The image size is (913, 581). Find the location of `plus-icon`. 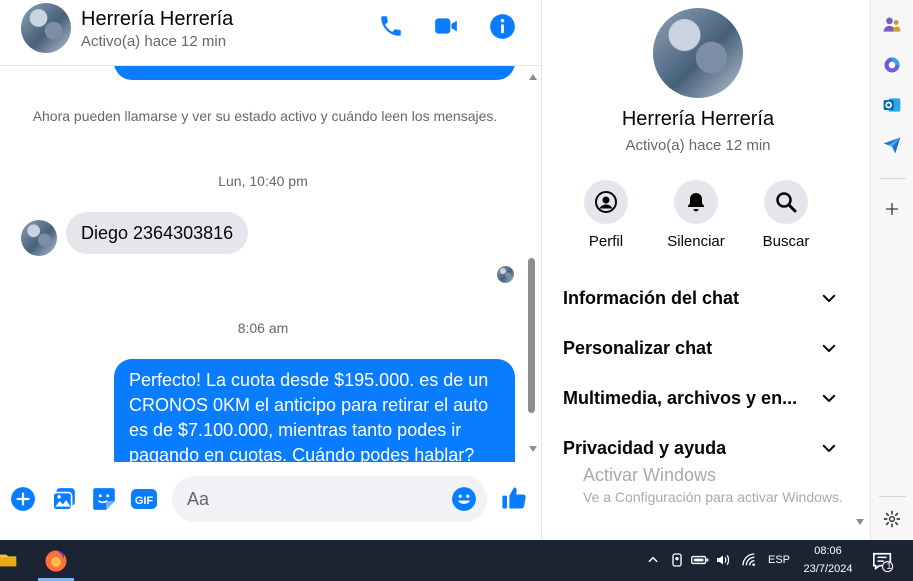

plus-icon is located at coordinates (892, 209).